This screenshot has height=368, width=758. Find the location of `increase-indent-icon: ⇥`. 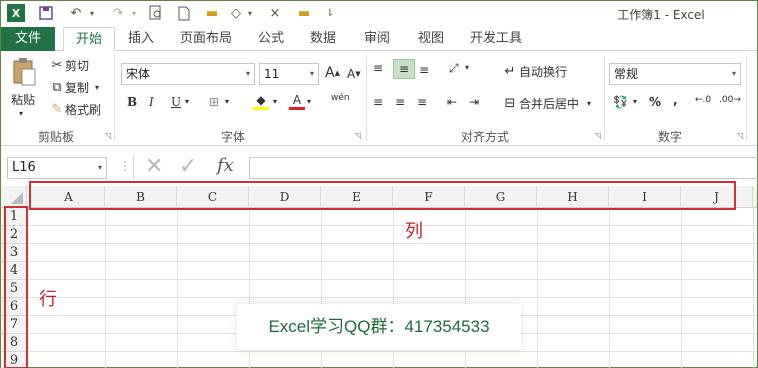

increase-indent-icon: ⇥ is located at coordinates (474, 102).